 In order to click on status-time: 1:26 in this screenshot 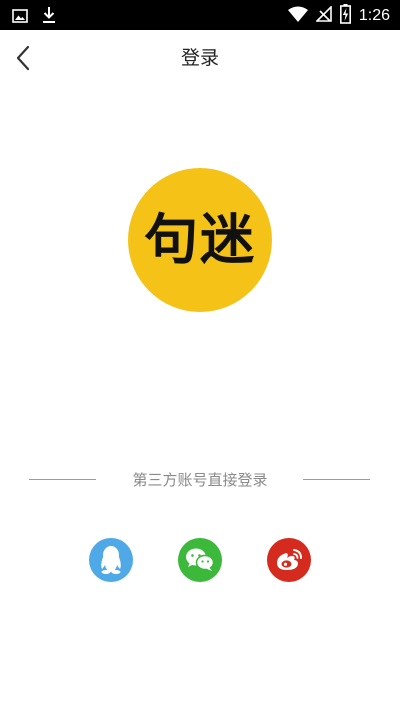, I will do `click(374, 15)`.